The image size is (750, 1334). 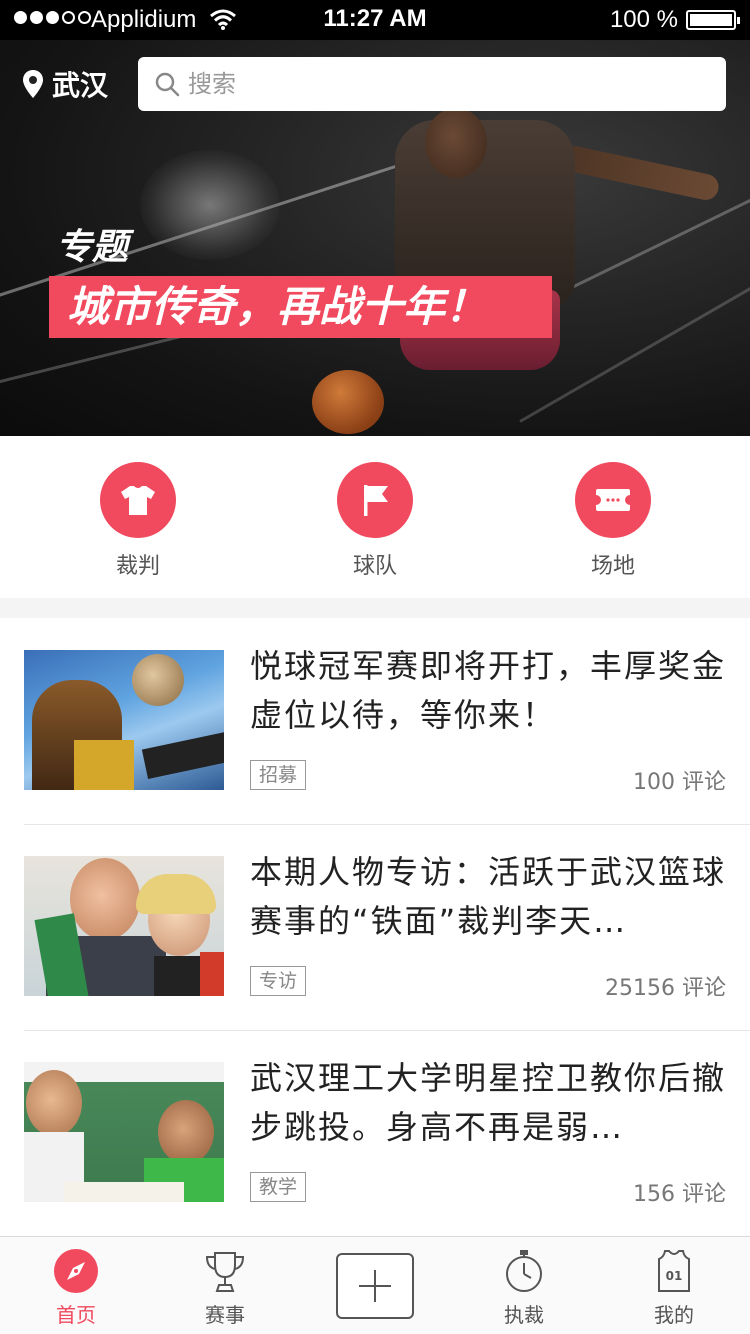 I want to click on player-arm, so click(x=640, y=173).